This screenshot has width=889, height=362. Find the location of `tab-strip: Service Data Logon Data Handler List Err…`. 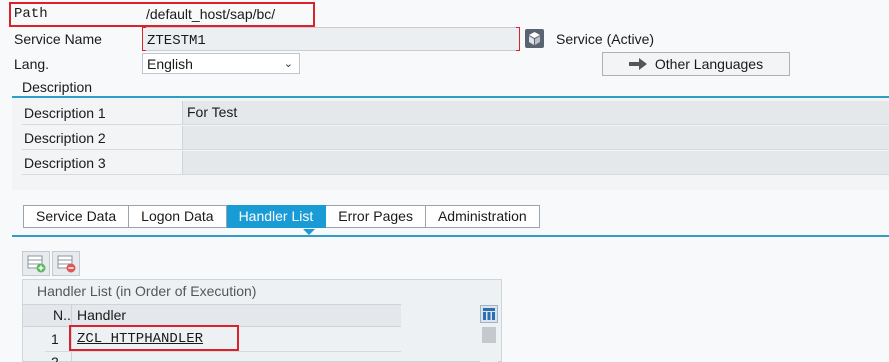

tab-strip: Service Data Logon Data Handler List Err… is located at coordinates (281, 216).